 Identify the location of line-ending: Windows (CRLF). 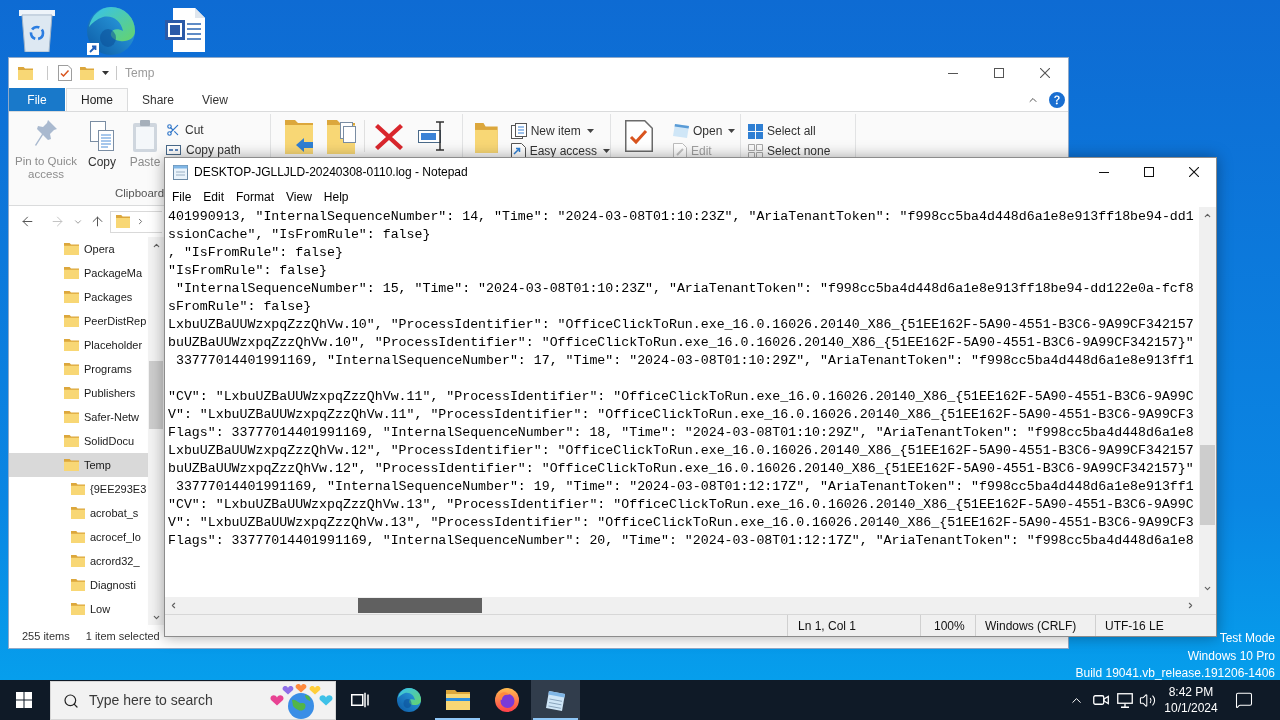
(1031, 626).